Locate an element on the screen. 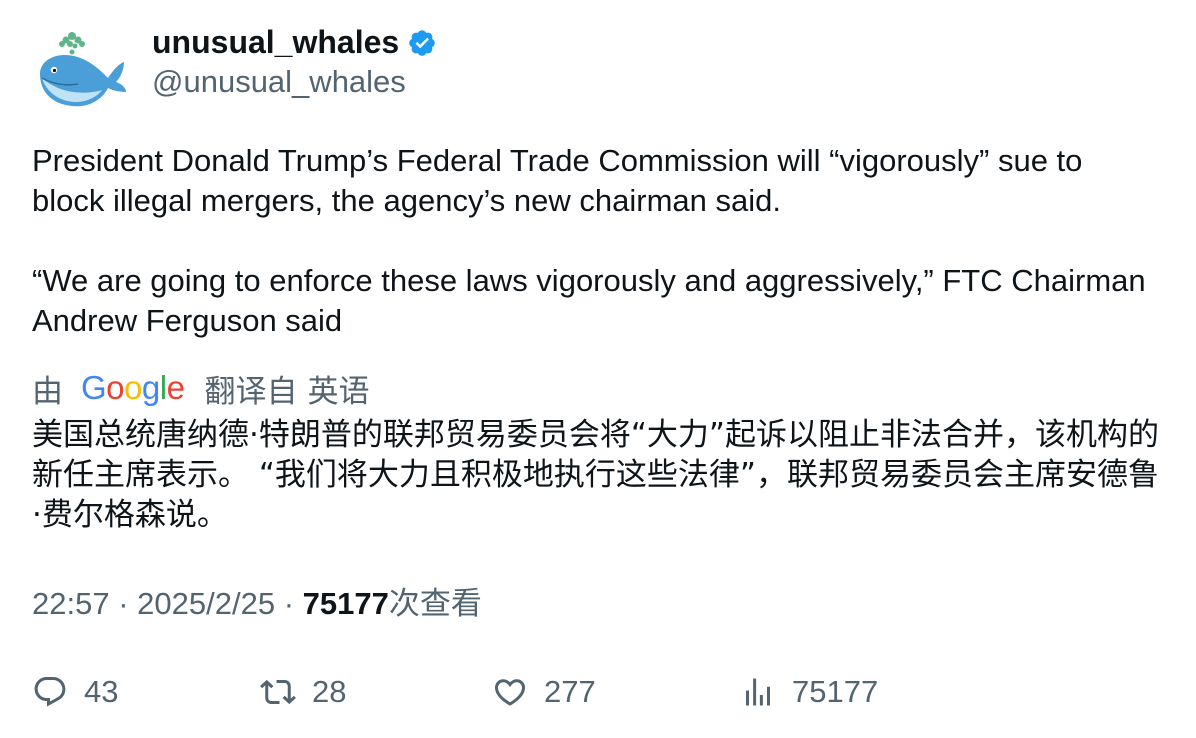  verified-badge-icon is located at coordinates (422, 43).